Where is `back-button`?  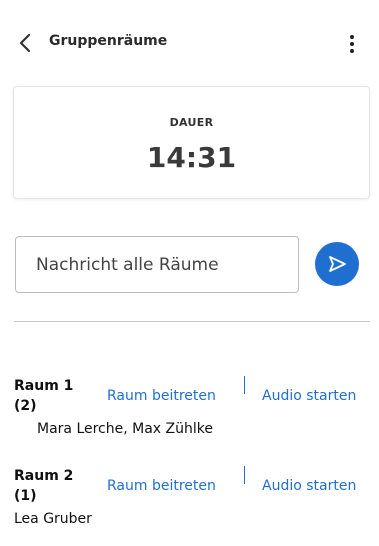 back-button is located at coordinates (25, 43).